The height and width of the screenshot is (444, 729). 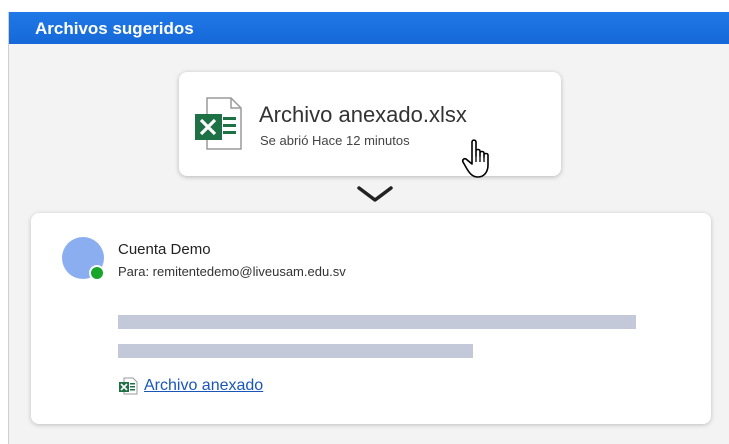 I want to click on attachment: Archivo anexado, so click(x=190, y=386).